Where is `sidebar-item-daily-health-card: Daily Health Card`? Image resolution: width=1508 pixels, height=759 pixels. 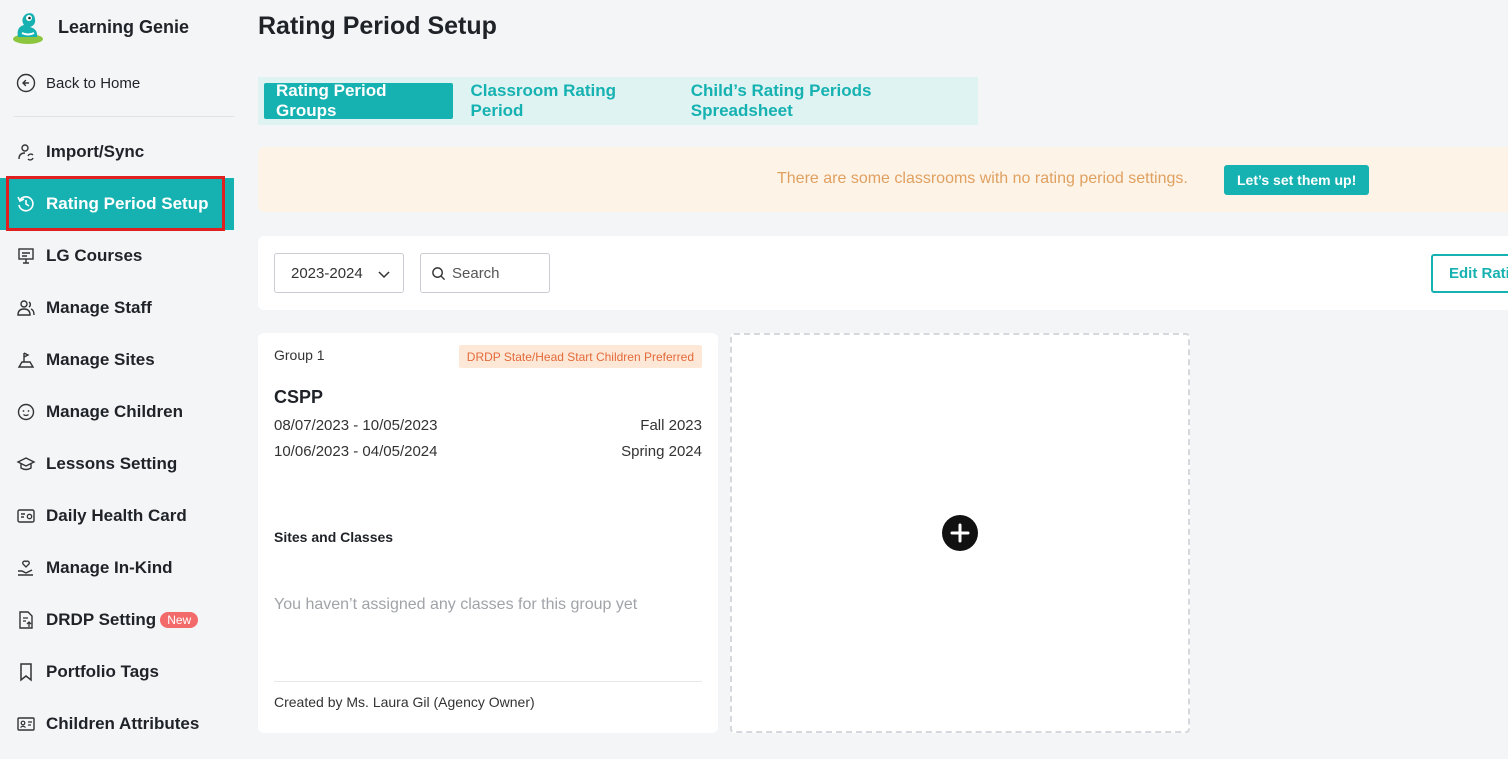 sidebar-item-daily-health-card: Daily Health Card is located at coordinates (119, 516).